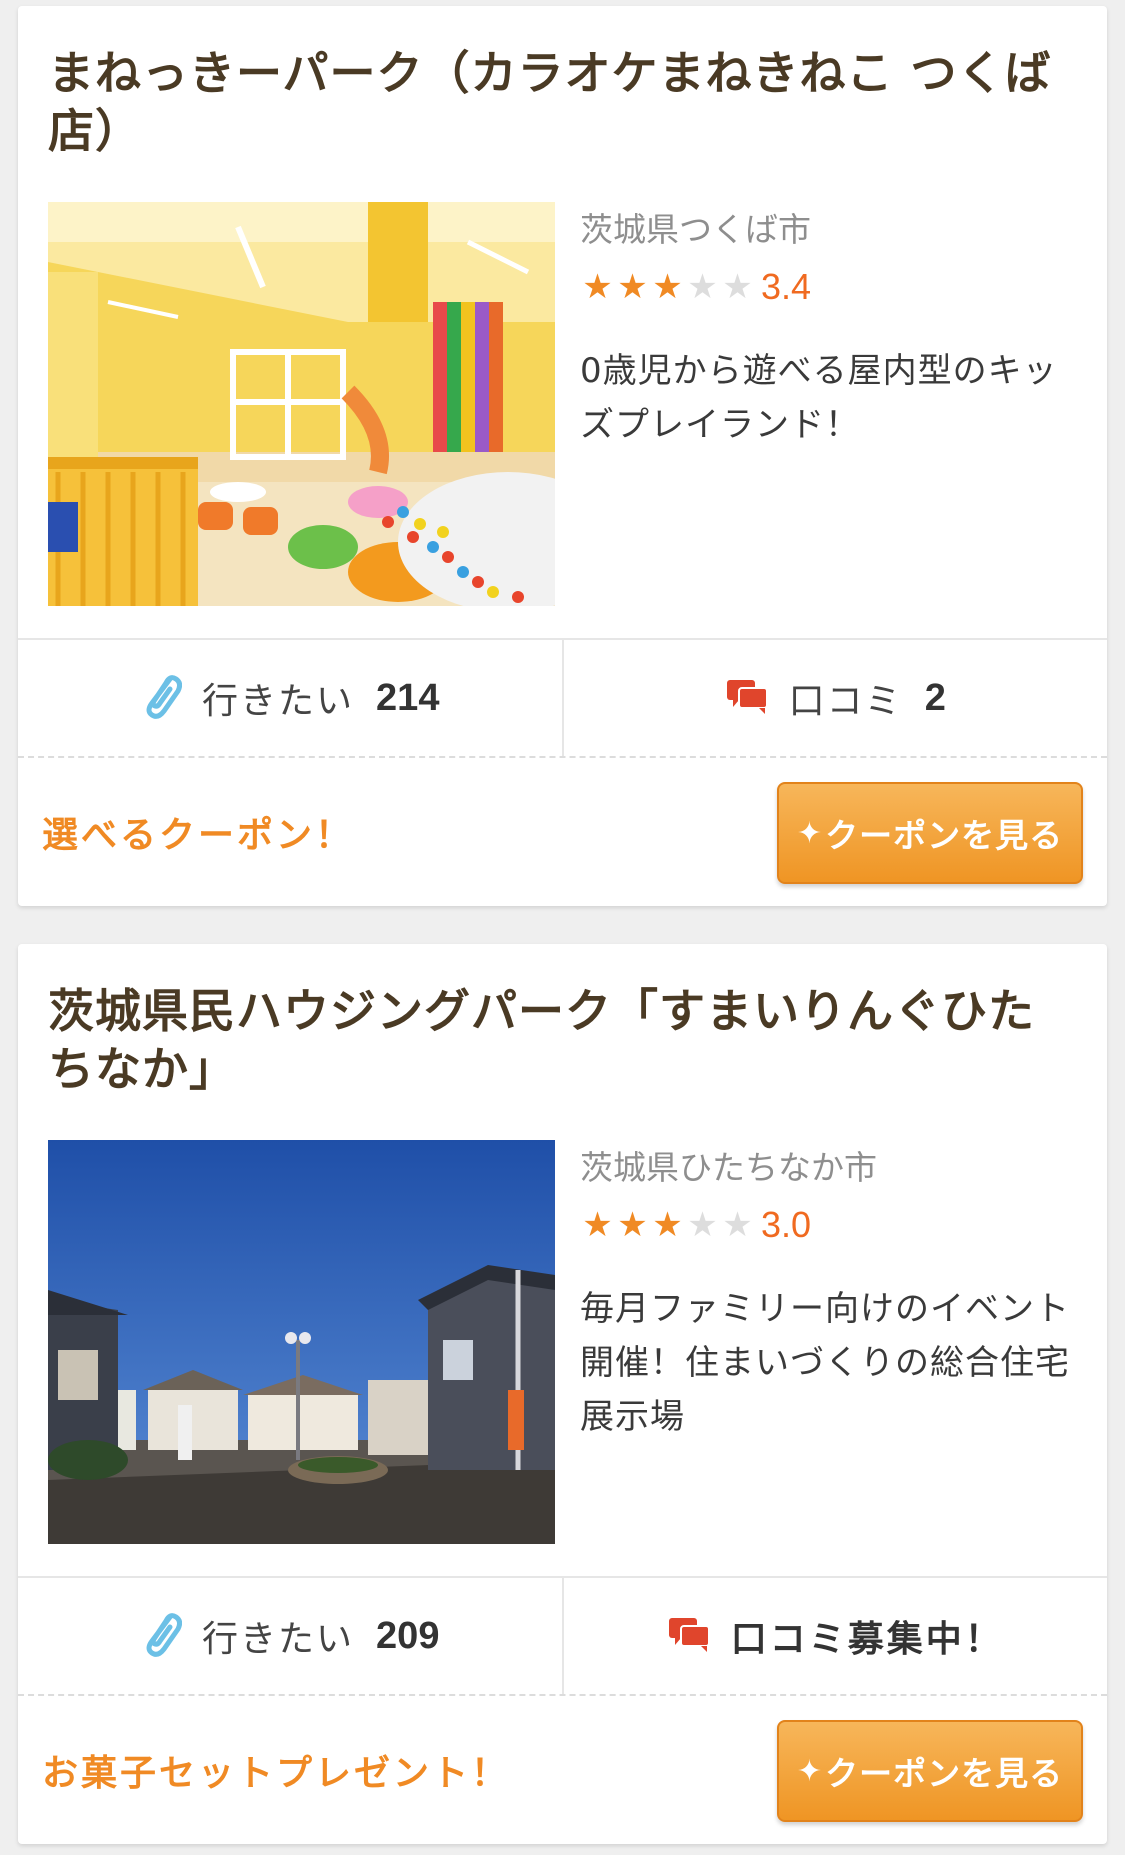 Image resolution: width=1125 pixels, height=1855 pixels. I want to click on listing-location: 茨城県つくば市, so click(695, 229).